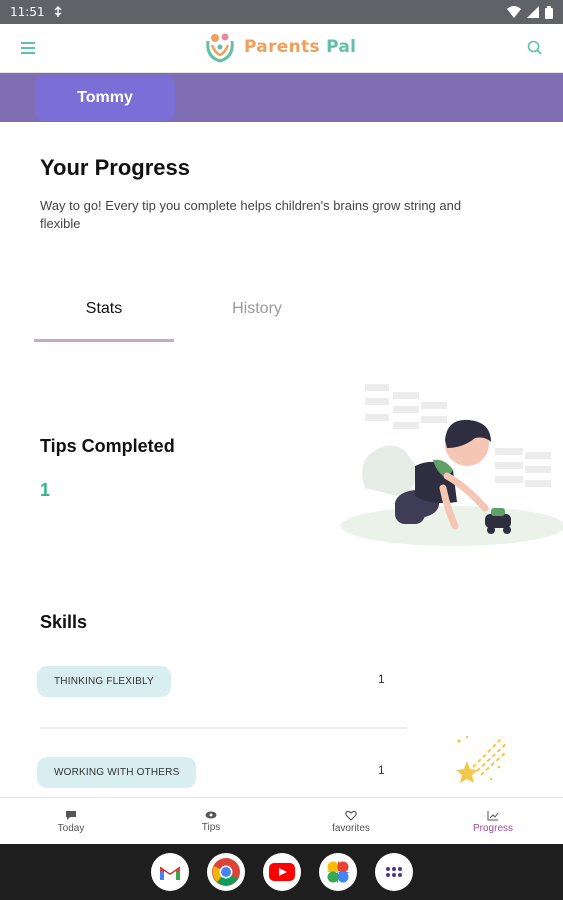 Image resolution: width=563 pixels, height=900 pixels. What do you see at coordinates (223, 728) in the screenshot?
I see `skill-divider` at bounding box center [223, 728].